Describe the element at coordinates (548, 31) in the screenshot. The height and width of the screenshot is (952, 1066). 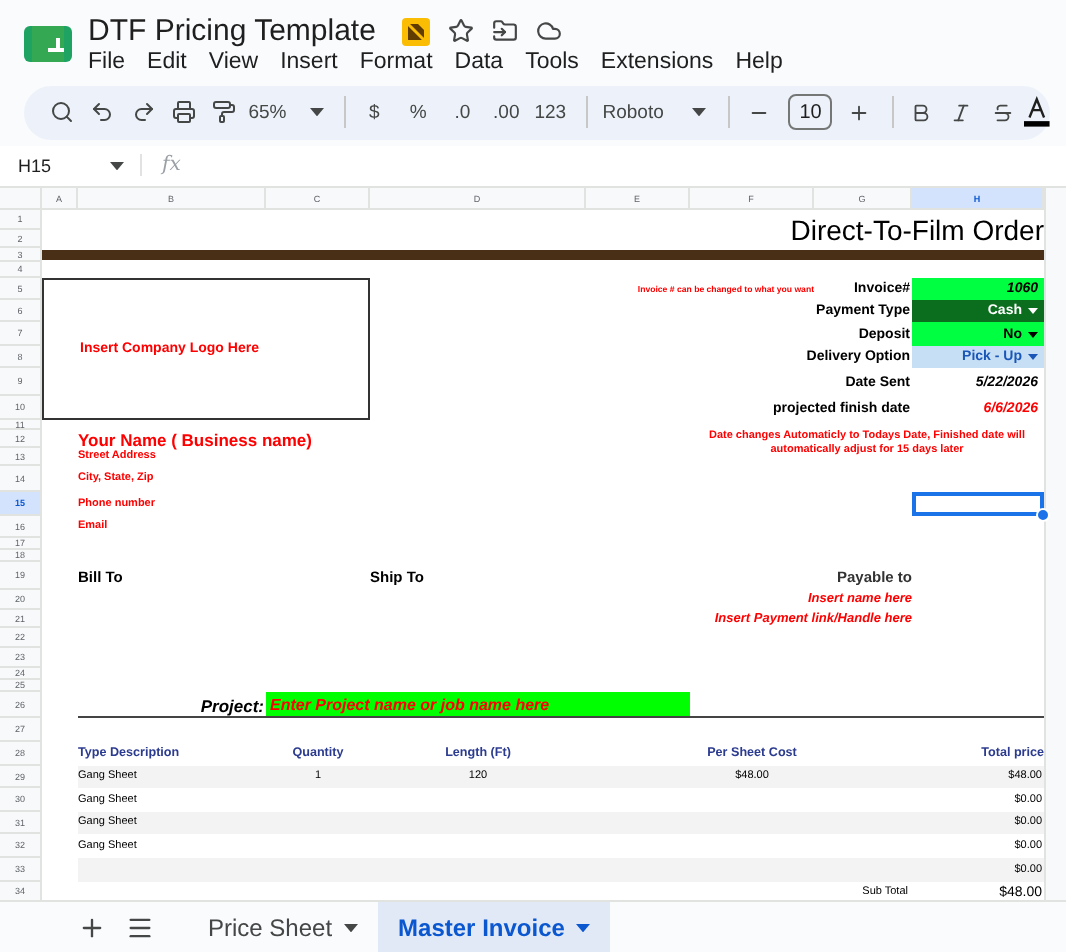
I see `cloud-icon` at that location.